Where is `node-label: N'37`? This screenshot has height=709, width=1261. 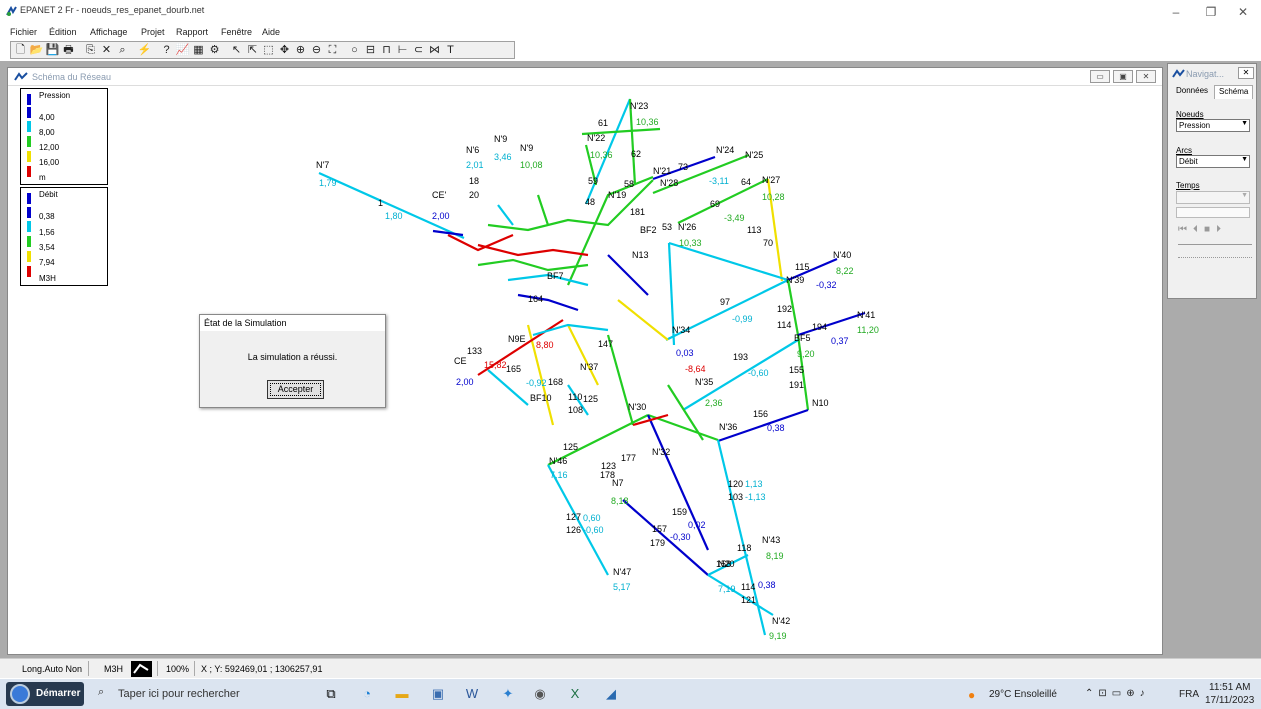
node-label: N'37 is located at coordinates (589, 367).